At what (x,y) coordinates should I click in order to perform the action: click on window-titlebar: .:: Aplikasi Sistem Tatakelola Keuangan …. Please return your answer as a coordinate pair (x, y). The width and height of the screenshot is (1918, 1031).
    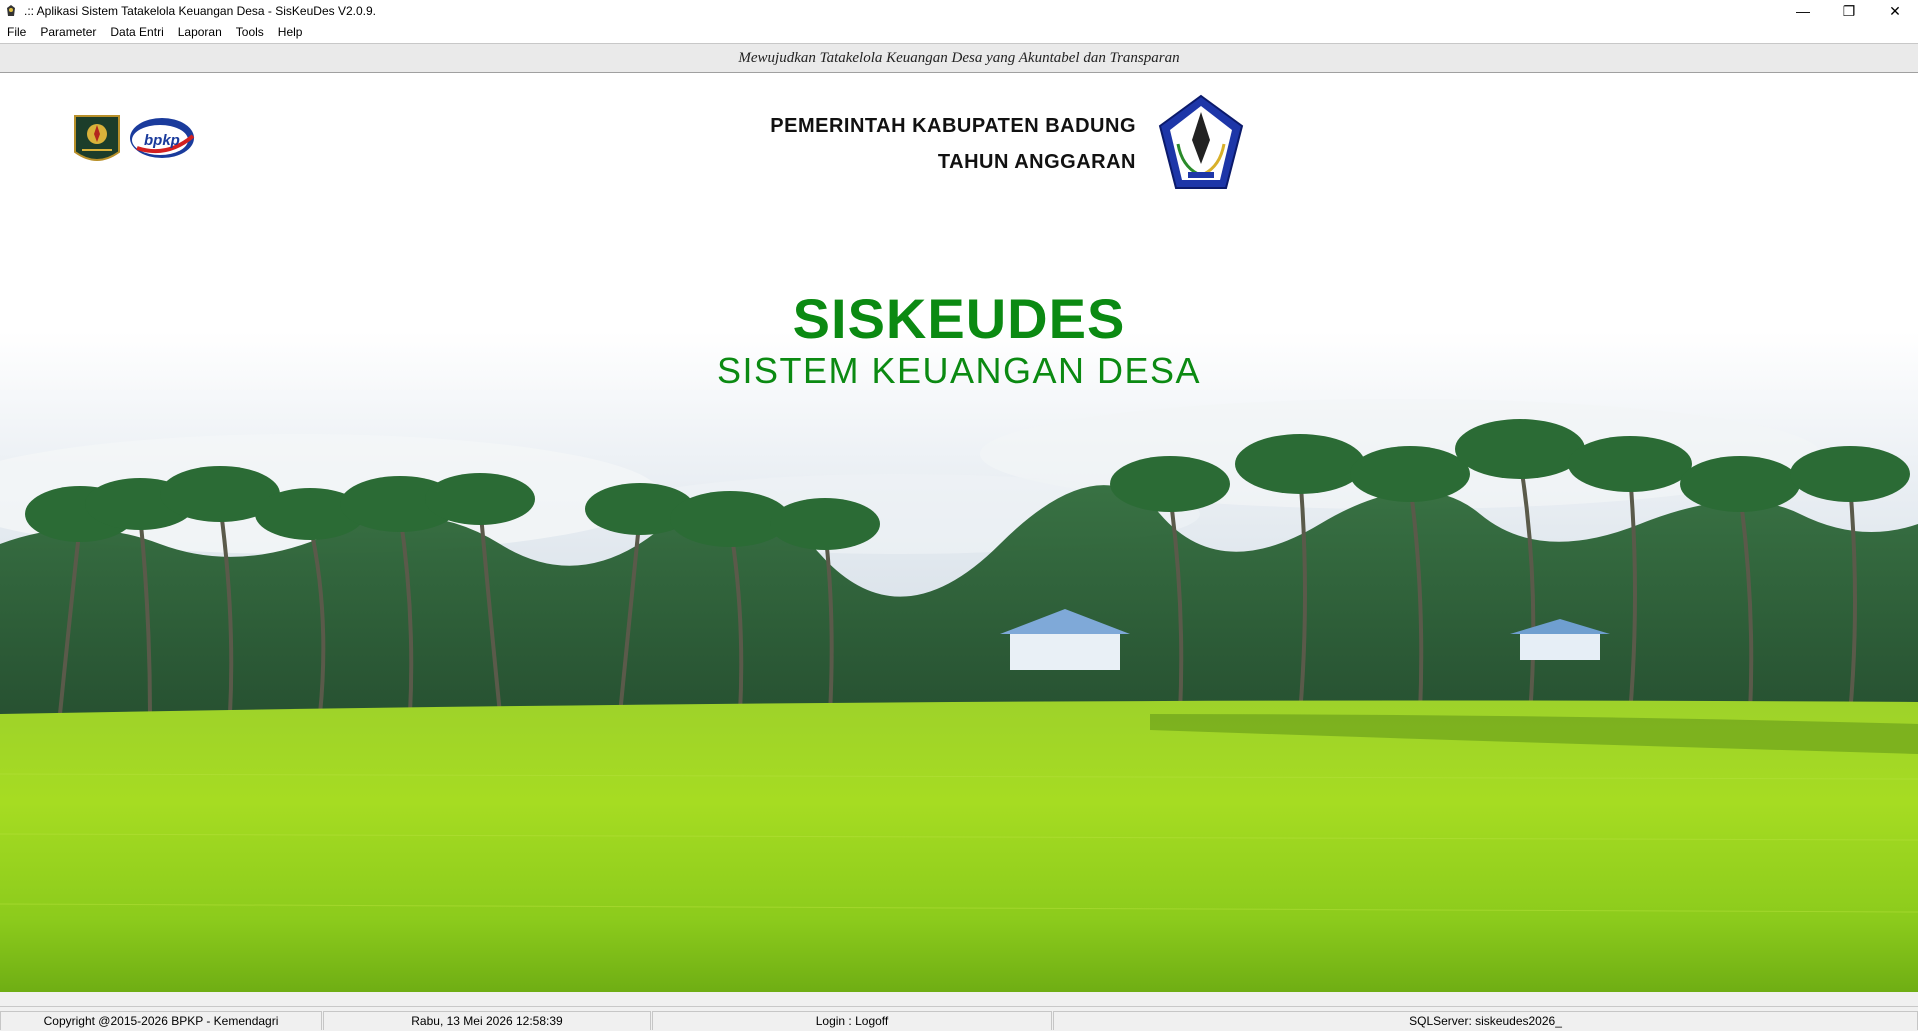
    Looking at the image, I should click on (959, 11).